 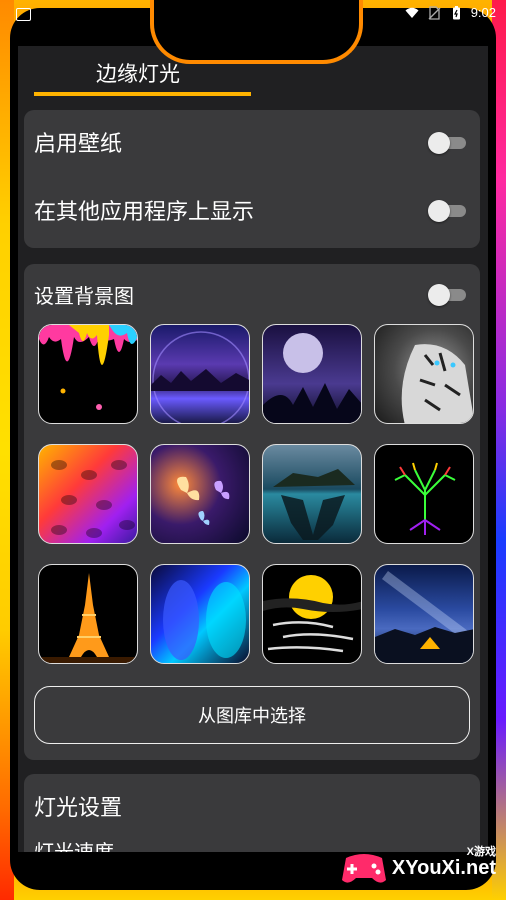 I want to click on wallpaper-label: 启用壁纸, so click(x=78, y=144).